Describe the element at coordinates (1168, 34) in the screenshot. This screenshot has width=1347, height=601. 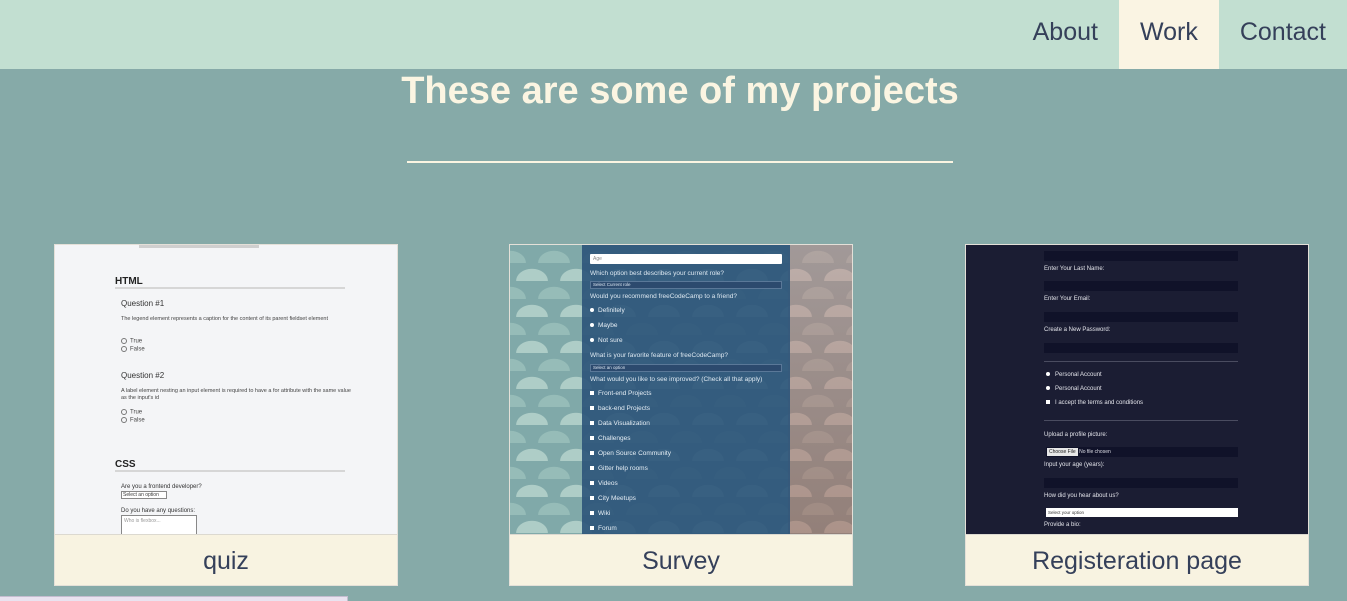
I see `nav-link-work: Work` at that location.